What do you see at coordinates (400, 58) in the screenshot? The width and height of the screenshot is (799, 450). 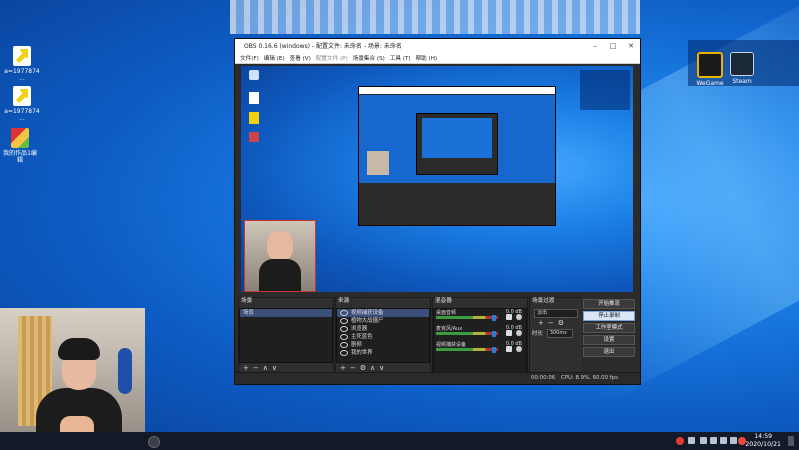 I see `menu-tools: 工具 (T)` at bounding box center [400, 58].